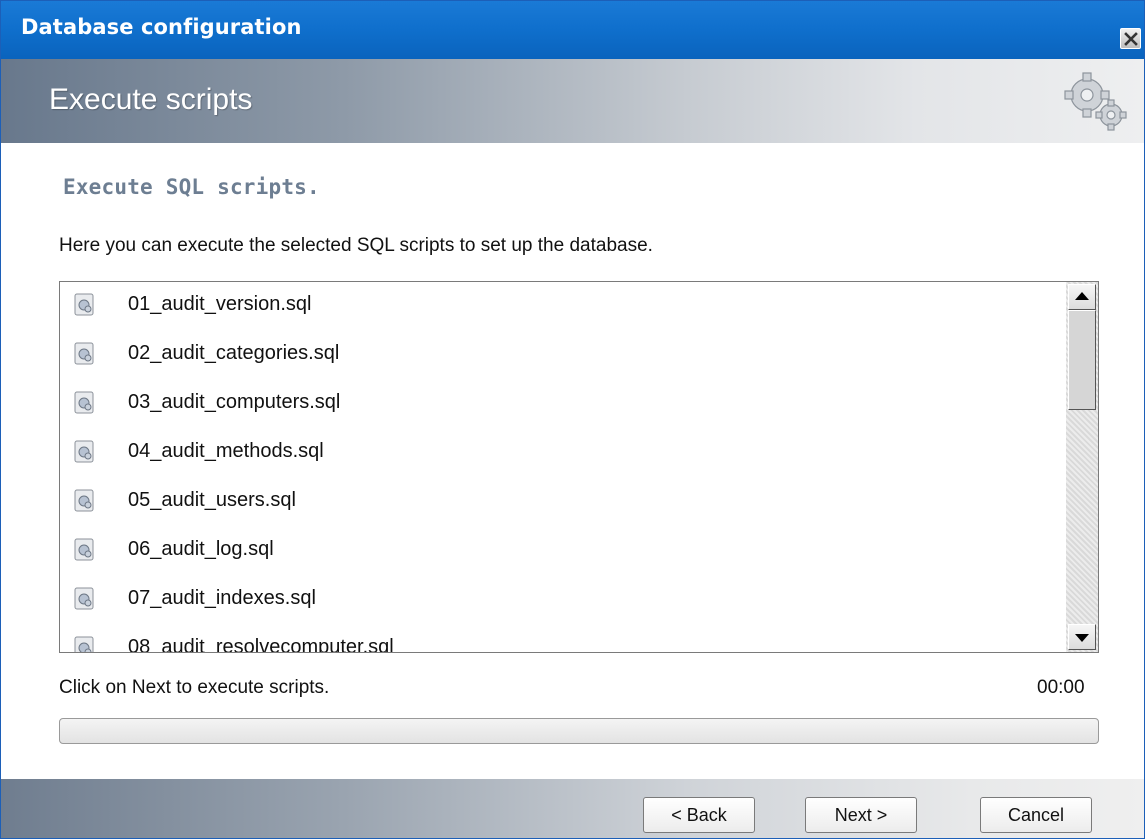  What do you see at coordinates (554, 550) in the screenshot?
I see `list-item: 06_audit_log.sql` at bounding box center [554, 550].